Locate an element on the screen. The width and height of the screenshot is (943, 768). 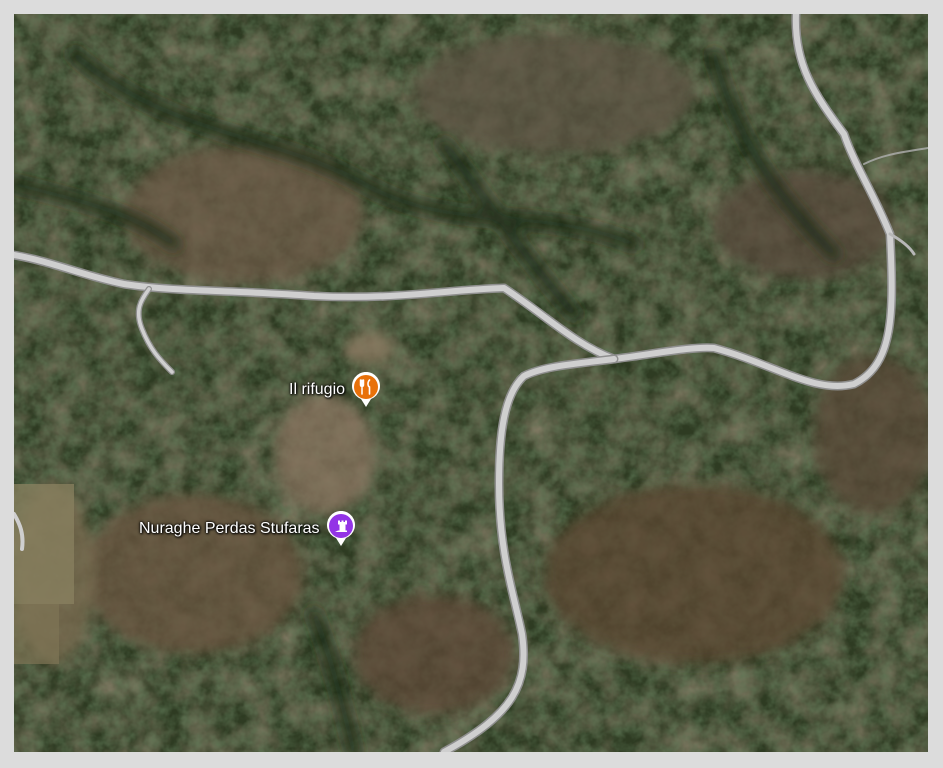
poi-nuraghe-perdas-stufaras: Nuraghe Perdas Stufaras is located at coordinates (247, 529).